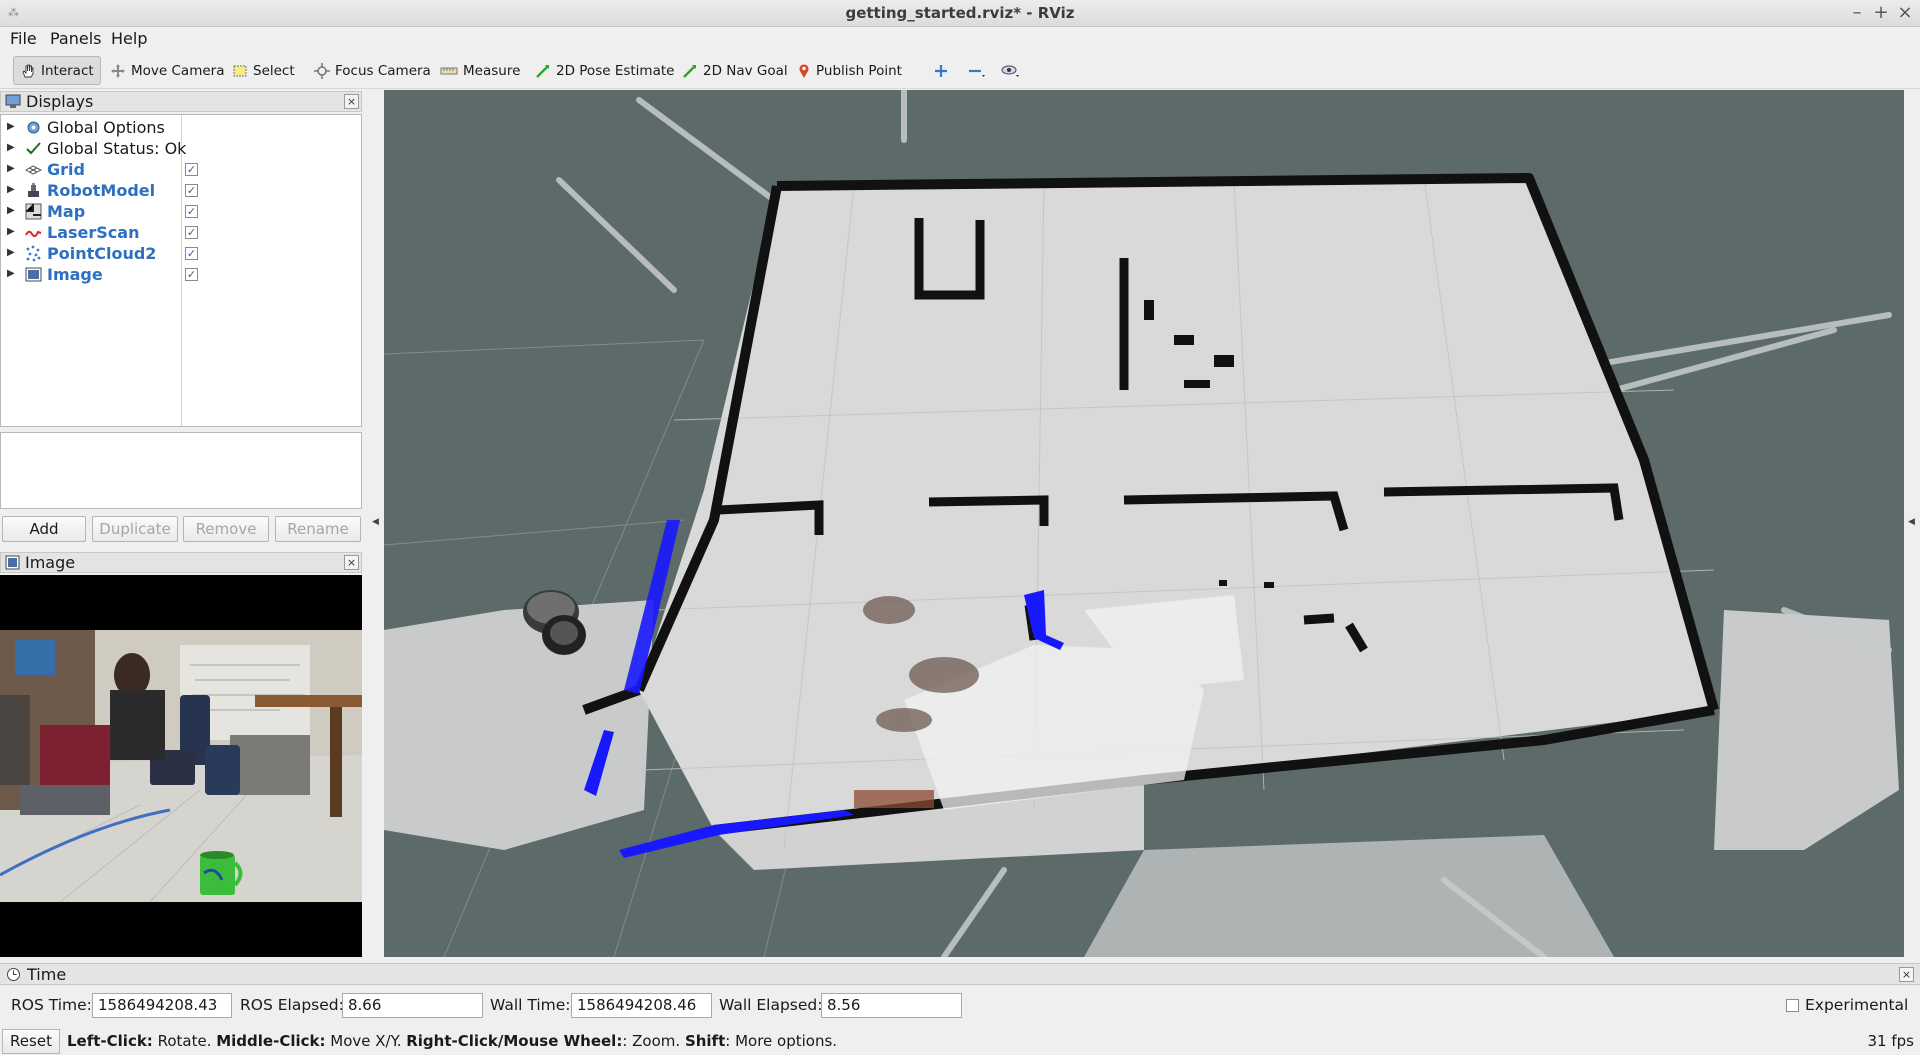 Image resolution: width=1920 pixels, height=1055 pixels. I want to click on panel-title: Time, so click(47, 974).